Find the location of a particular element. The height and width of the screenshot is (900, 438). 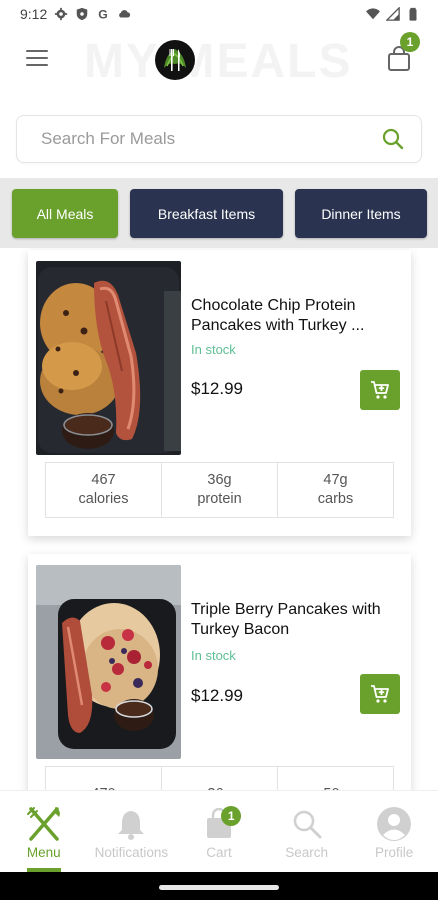

pancakes-bacon-photo is located at coordinates (108, 358).